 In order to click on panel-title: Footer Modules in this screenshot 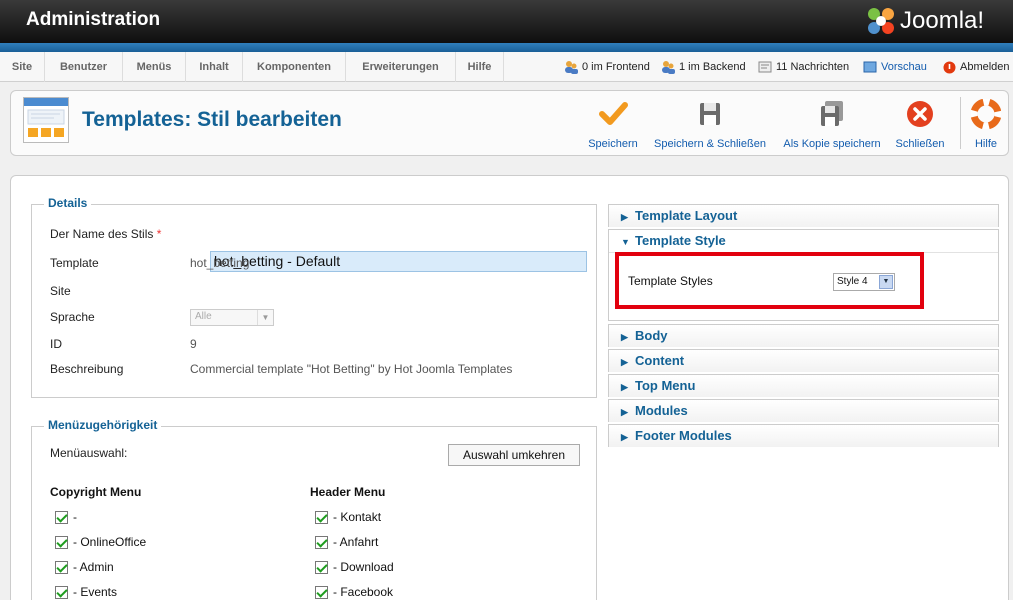, I will do `click(683, 435)`.